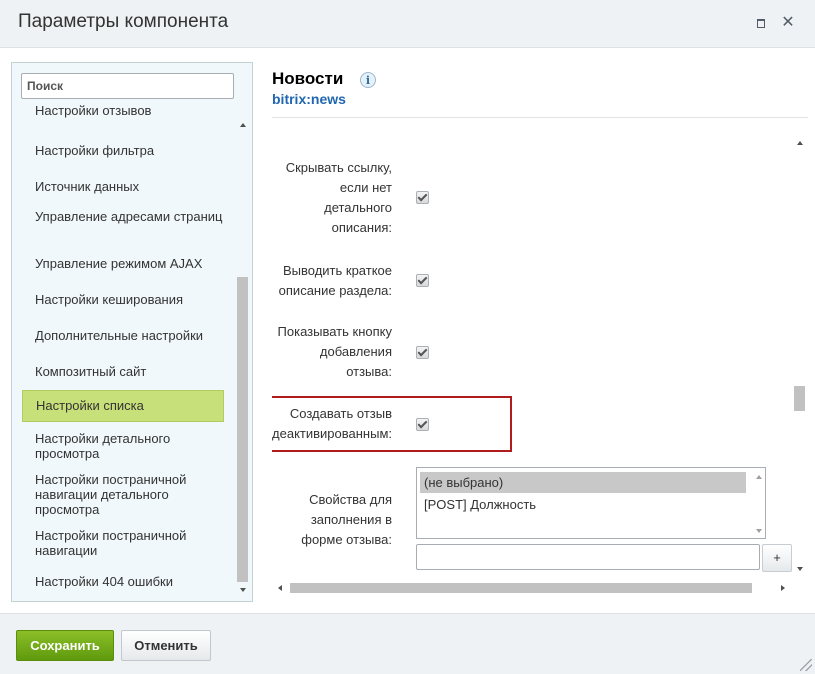  Describe the element at coordinates (280, 588) in the screenshot. I see `scroll-left-icon` at that location.